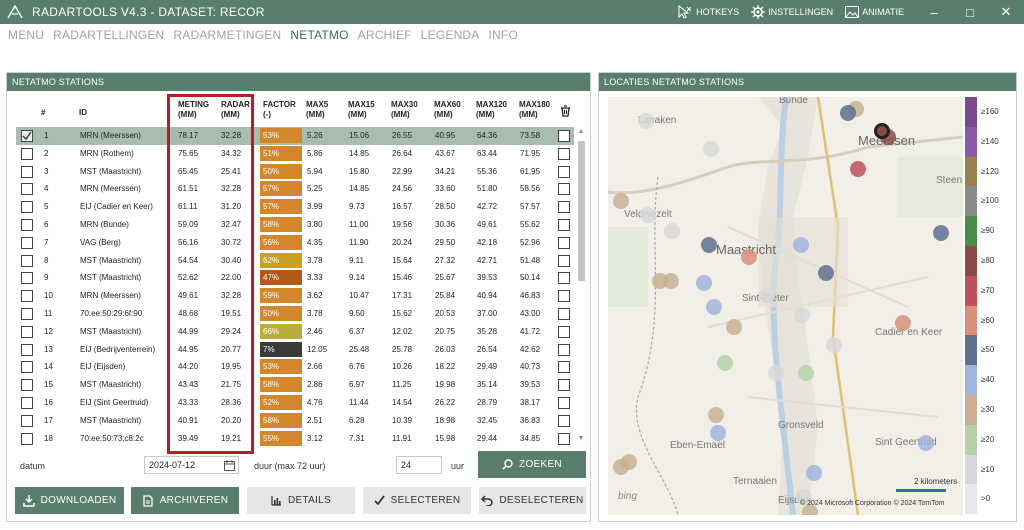  I want to click on menu-item-radartellingen: RADARTELLINGEN, so click(108, 35).